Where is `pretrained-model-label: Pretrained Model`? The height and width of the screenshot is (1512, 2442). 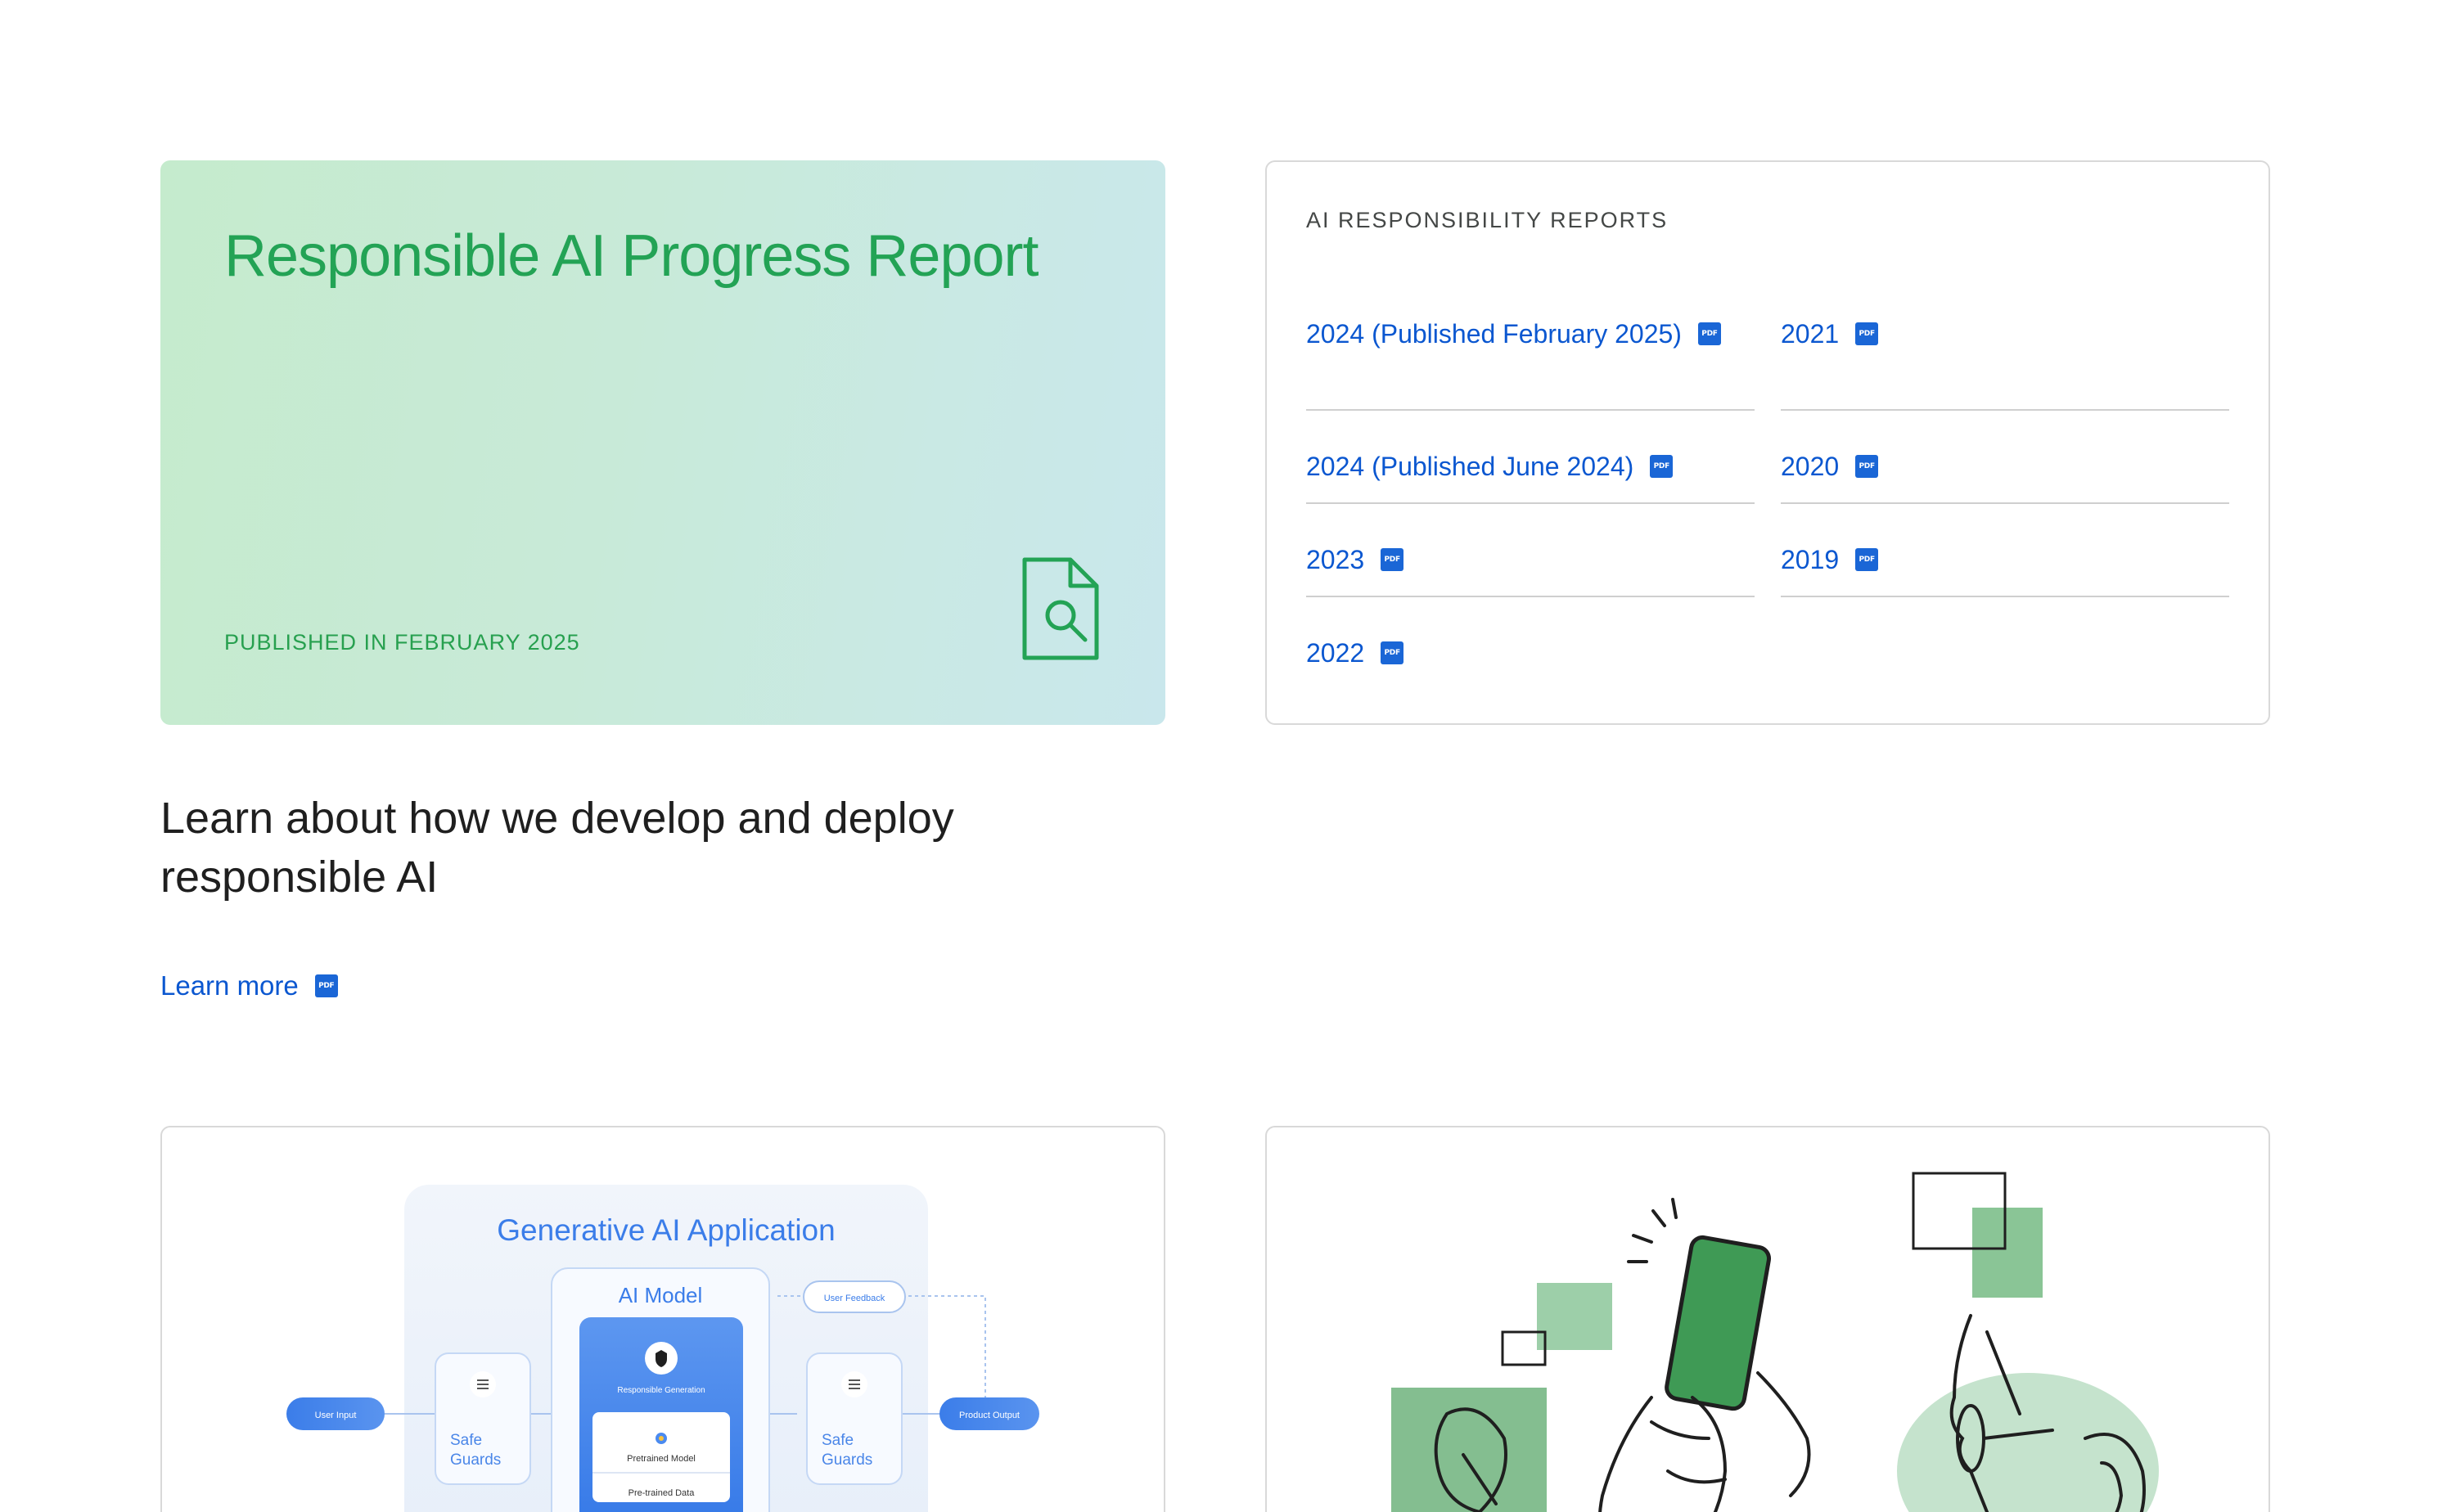
pretrained-model-label: Pretrained Model is located at coordinates (661, 1459).